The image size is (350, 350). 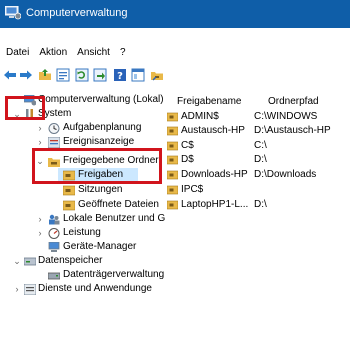 What do you see at coordinates (200, 116) in the screenshot?
I see `share-name: ADMIN$` at bounding box center [200, 116].